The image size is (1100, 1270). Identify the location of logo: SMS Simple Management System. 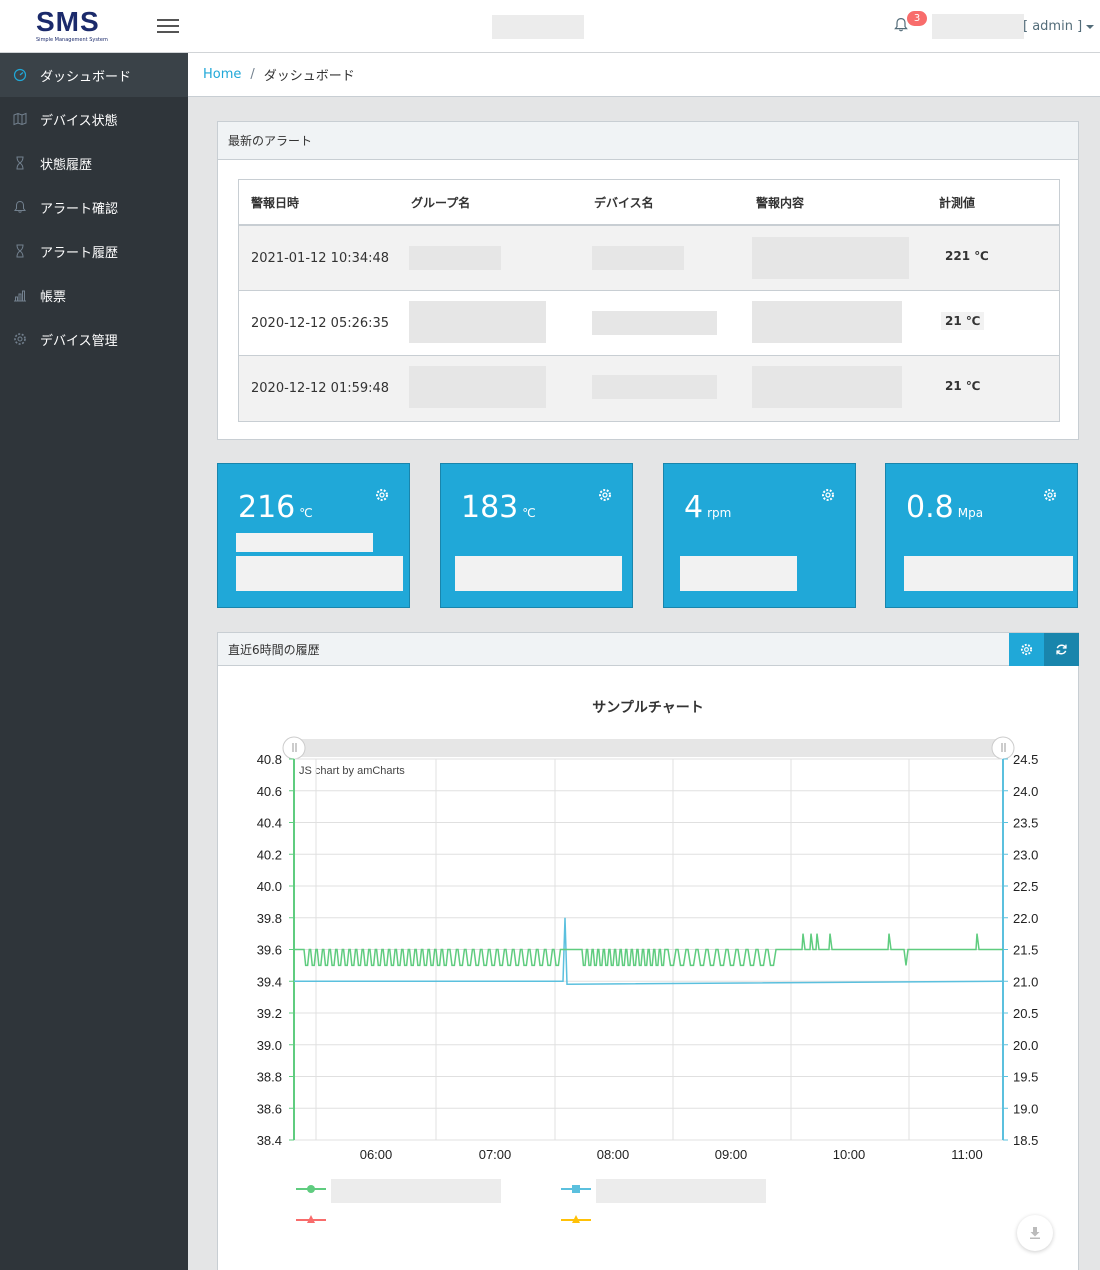
(72, 26).